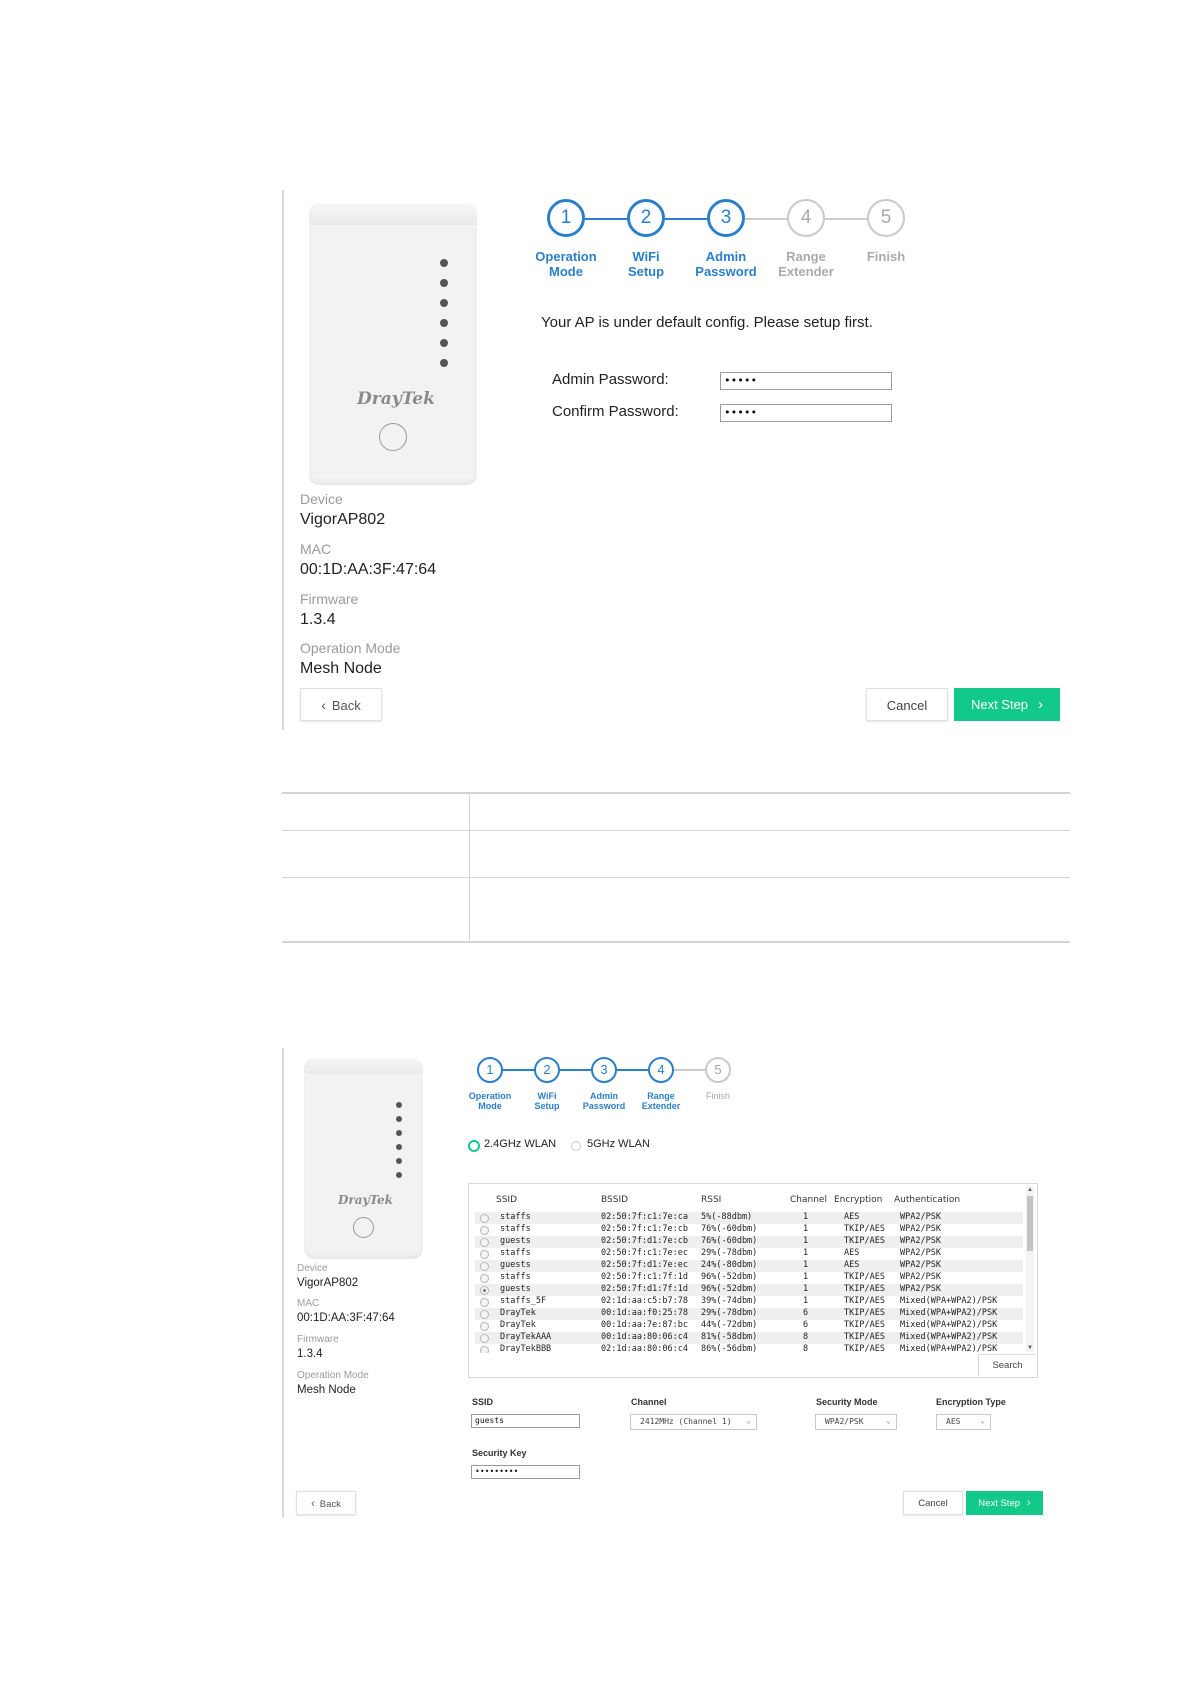  I want to click on back-label: Back, so click(346, 705).